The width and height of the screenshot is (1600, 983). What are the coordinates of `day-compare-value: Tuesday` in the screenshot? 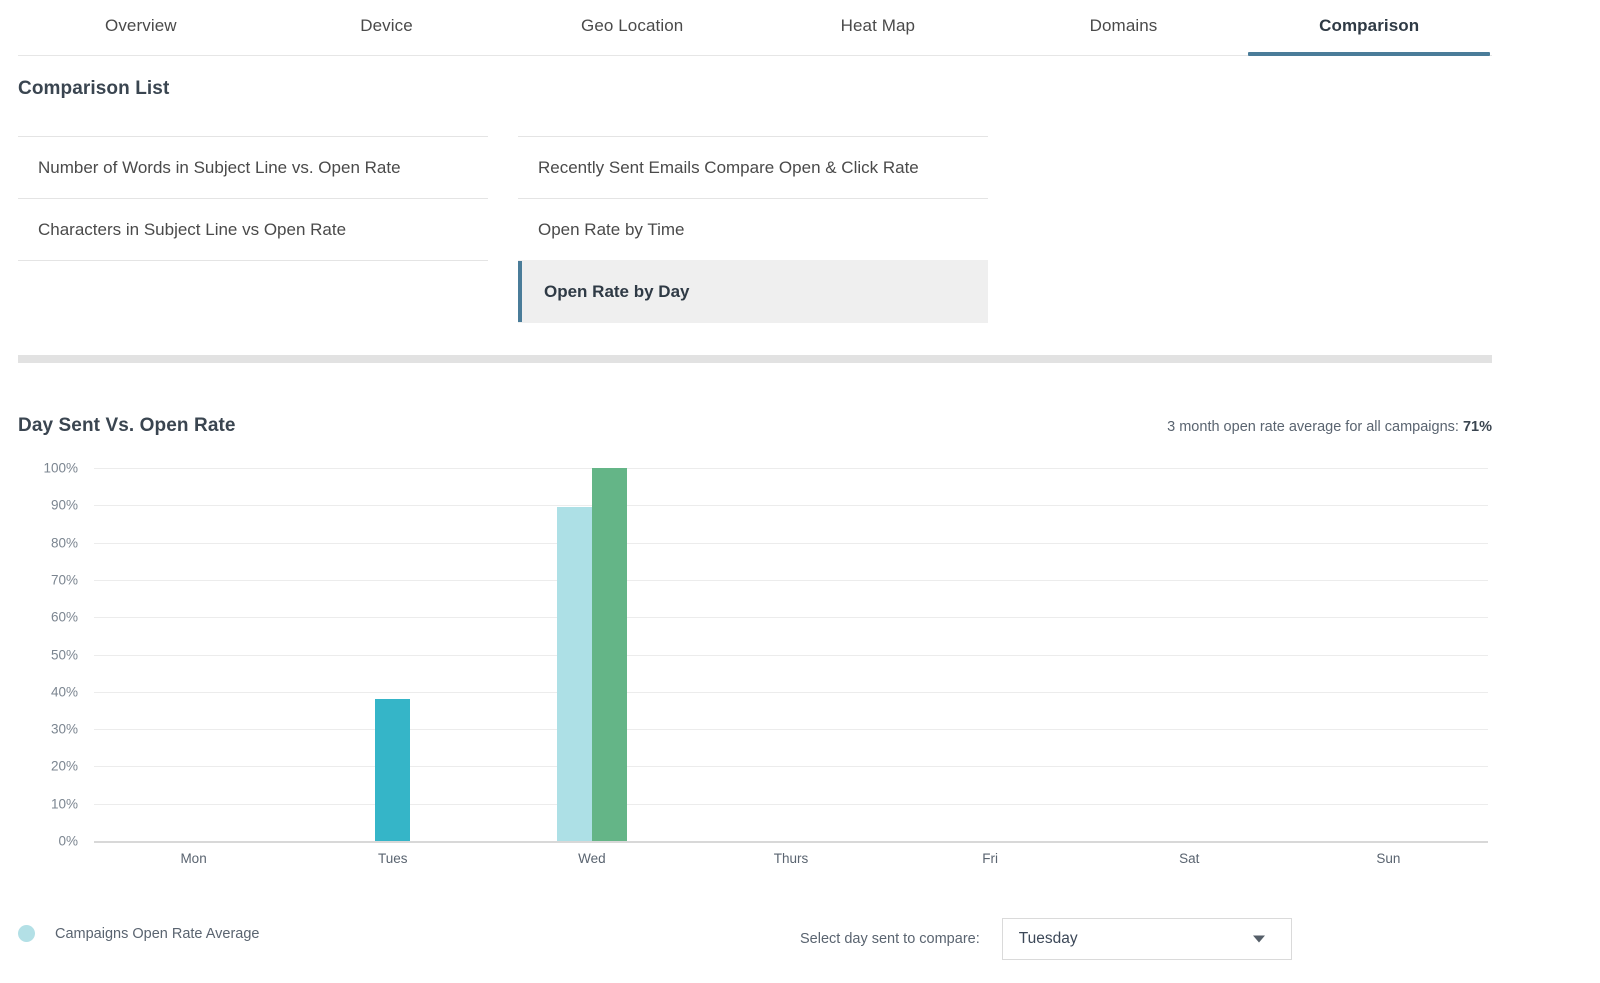 It's located at (1048, 938).